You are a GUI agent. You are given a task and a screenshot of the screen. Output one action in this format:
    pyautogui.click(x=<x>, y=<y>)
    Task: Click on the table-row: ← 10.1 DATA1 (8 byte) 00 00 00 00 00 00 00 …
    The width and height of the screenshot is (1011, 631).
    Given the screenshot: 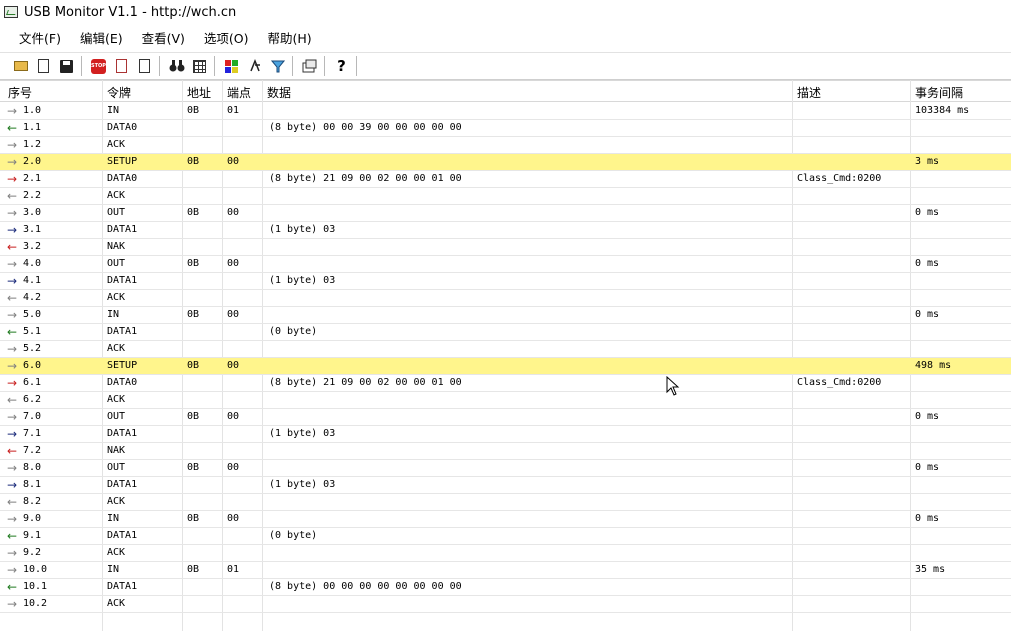 What is the action you would take?
    pyautogui.click(x=505, y=587)
    